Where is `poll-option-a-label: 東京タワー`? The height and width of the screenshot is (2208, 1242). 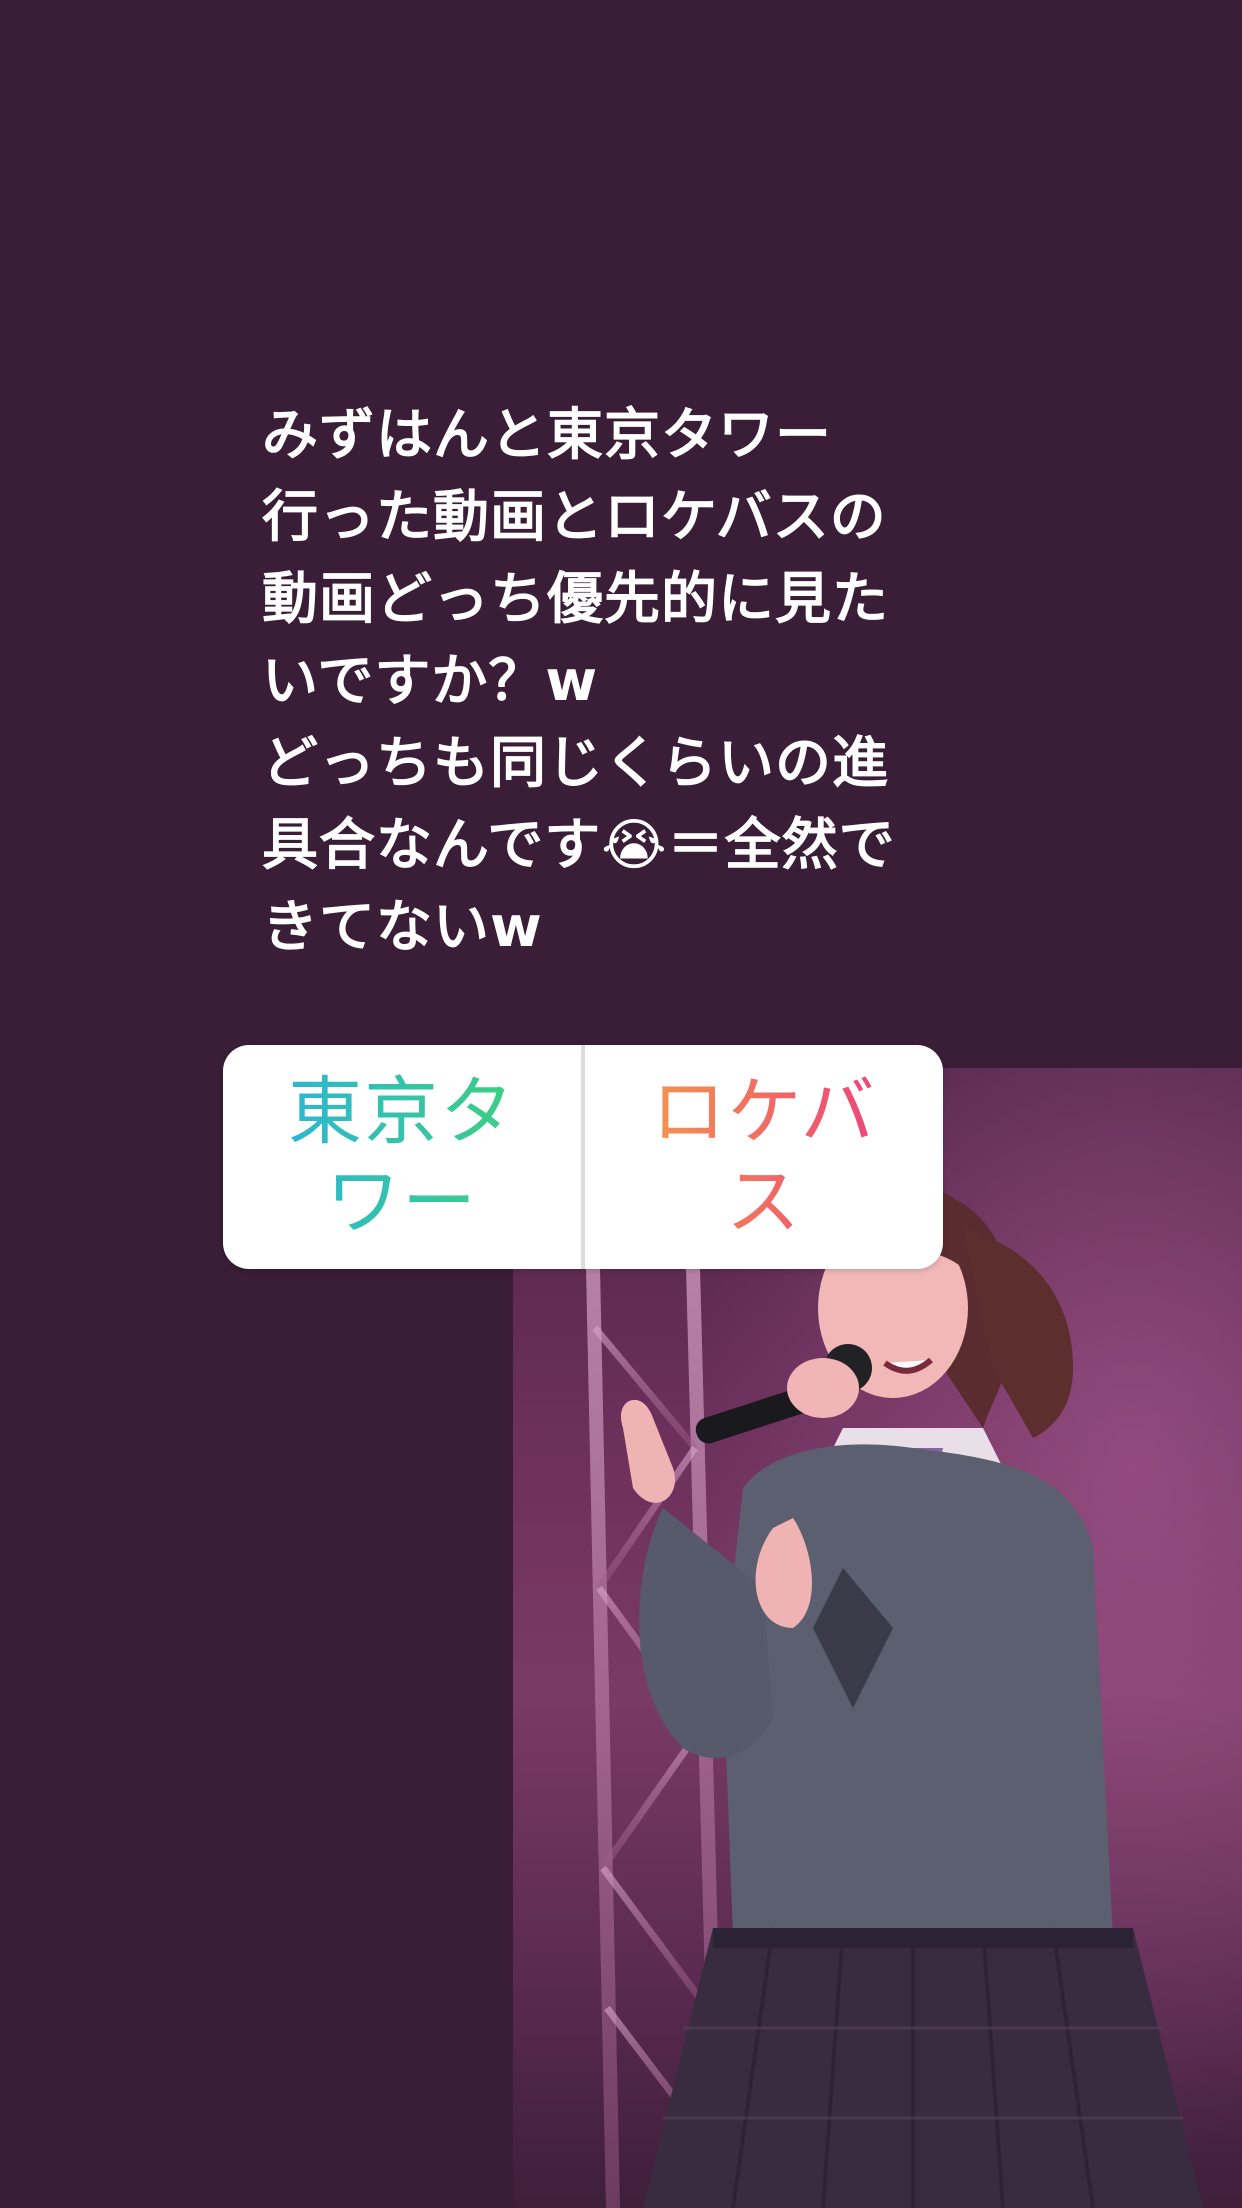
poll-option-a-label: 東京タワー is located at coordinates (402, 1157).